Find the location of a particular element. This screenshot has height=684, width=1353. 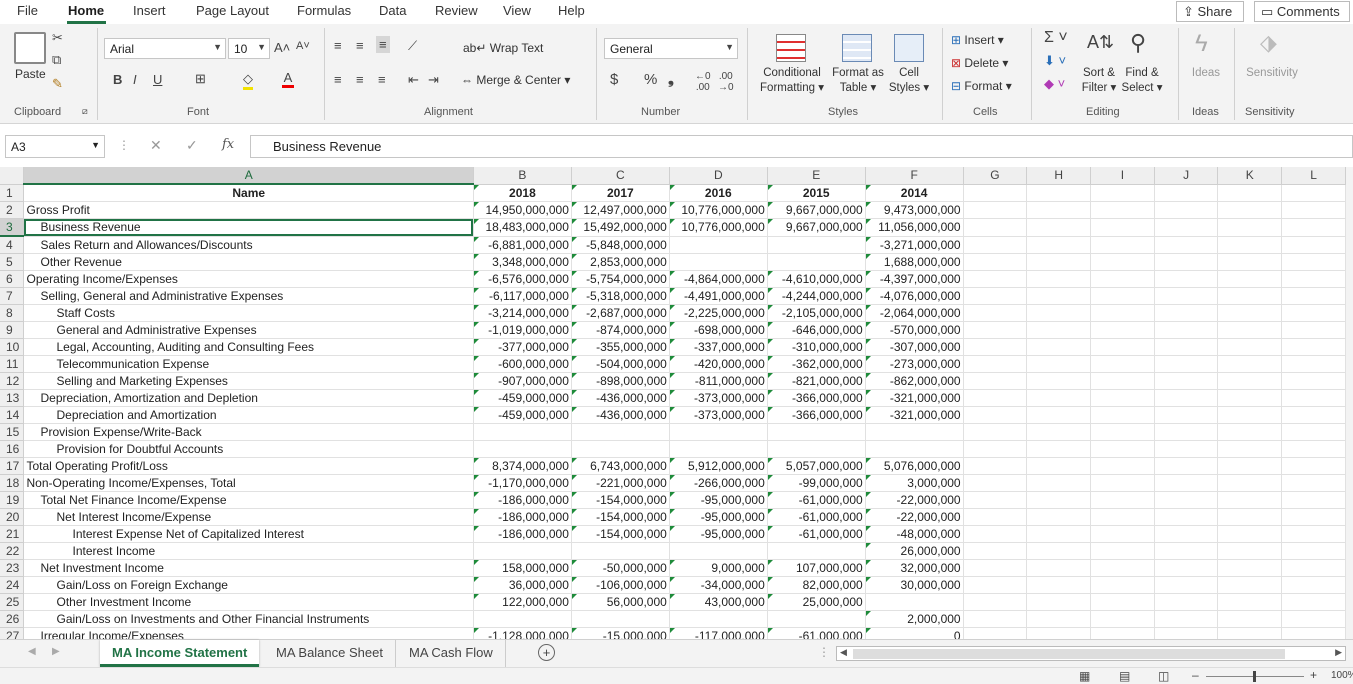

row-header: 3 is located at coordinates (12, 227).